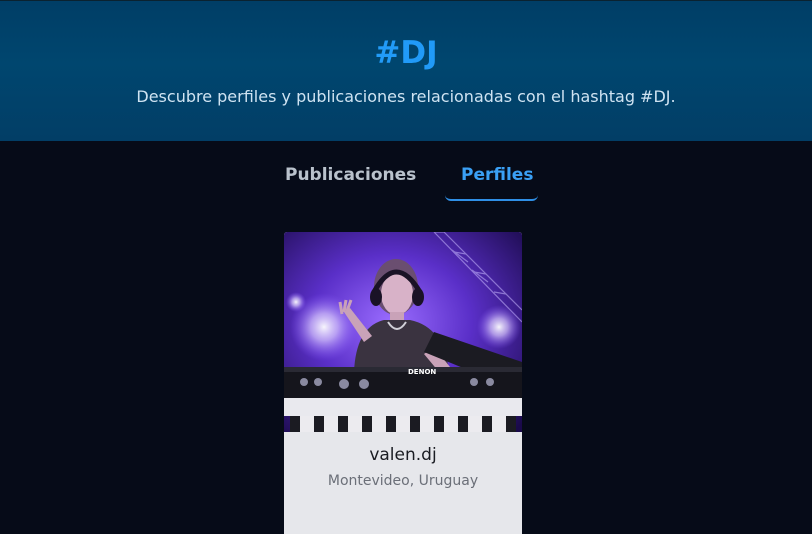 This screenshot has height=534, width=812. I want to click on denon-logo: DENON, so click(422, 372).